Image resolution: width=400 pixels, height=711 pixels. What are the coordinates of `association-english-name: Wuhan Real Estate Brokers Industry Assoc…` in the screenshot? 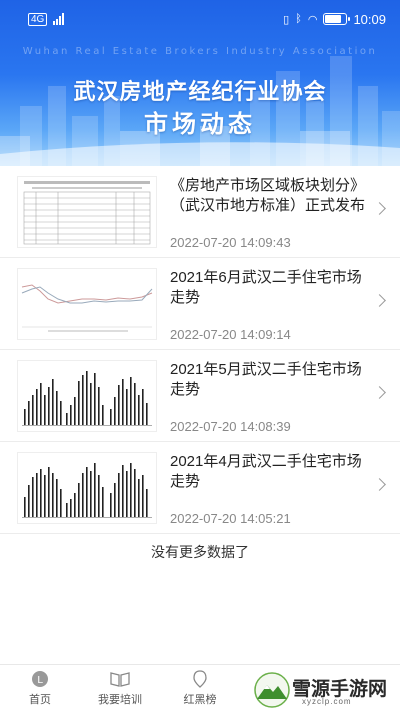 It's located at (200, 51).